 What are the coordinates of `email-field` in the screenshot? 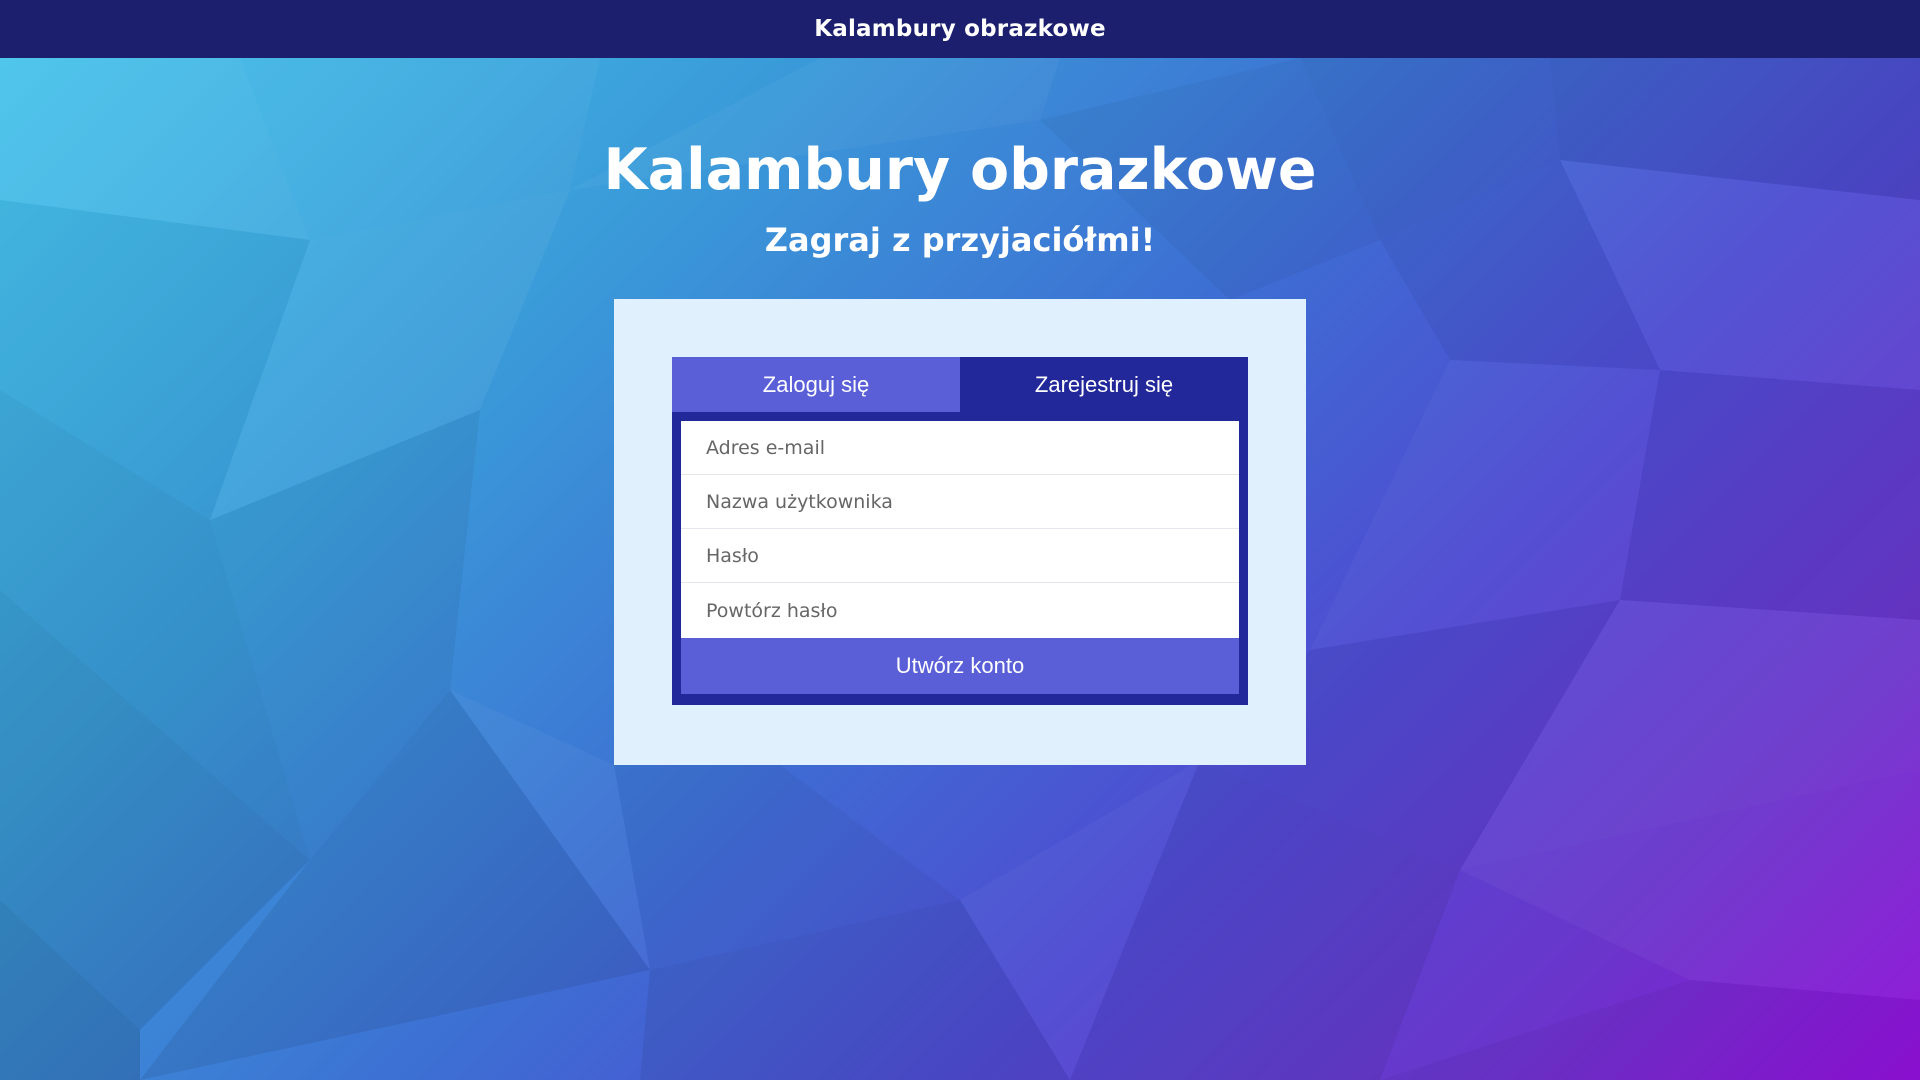 It's located at (960, 448).